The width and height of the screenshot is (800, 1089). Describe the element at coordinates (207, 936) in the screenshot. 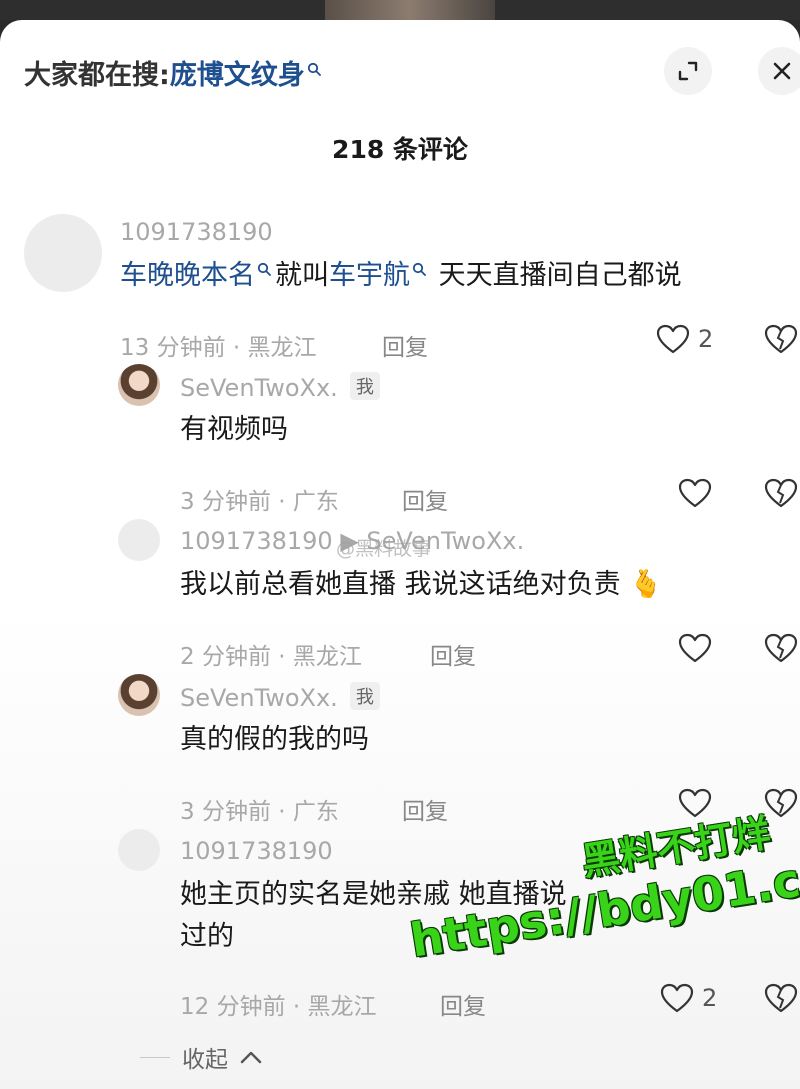

I see `comment-text-line-2: 过的` at that location.